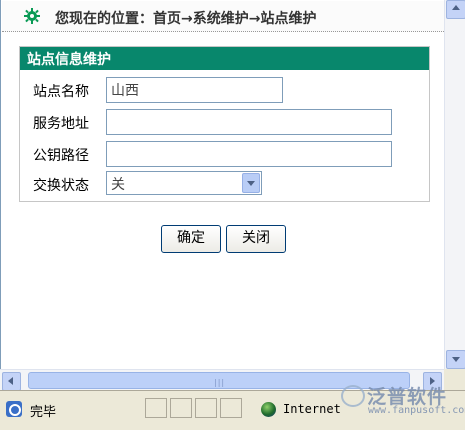  What do you see at coordinates (61, 156) in the screenshot?
I see `public-key-path-label: 公钥路径` at bounding box center [61, 156].